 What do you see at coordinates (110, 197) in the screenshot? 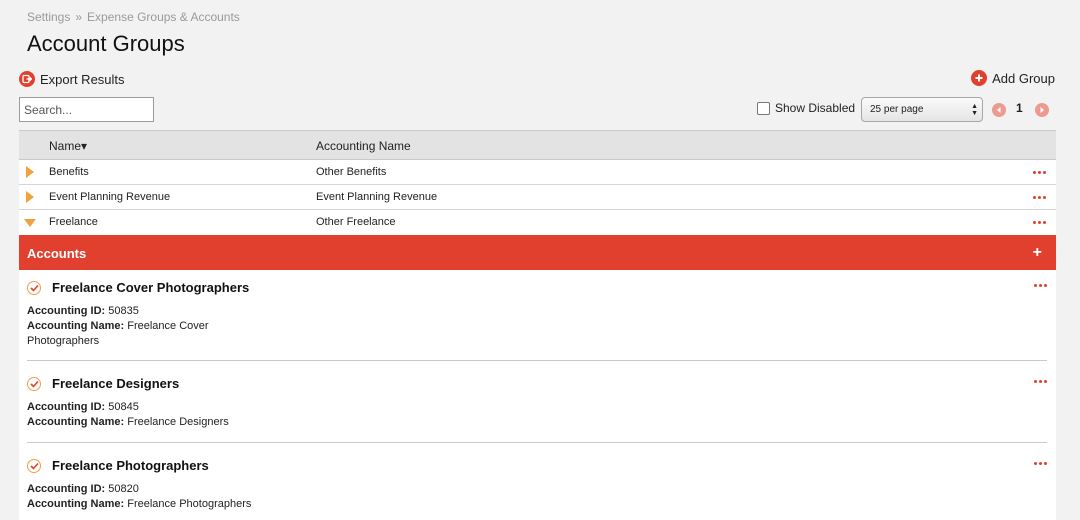
I see `group-name: Event Planning Revenue` at bounding box center [110, 197].